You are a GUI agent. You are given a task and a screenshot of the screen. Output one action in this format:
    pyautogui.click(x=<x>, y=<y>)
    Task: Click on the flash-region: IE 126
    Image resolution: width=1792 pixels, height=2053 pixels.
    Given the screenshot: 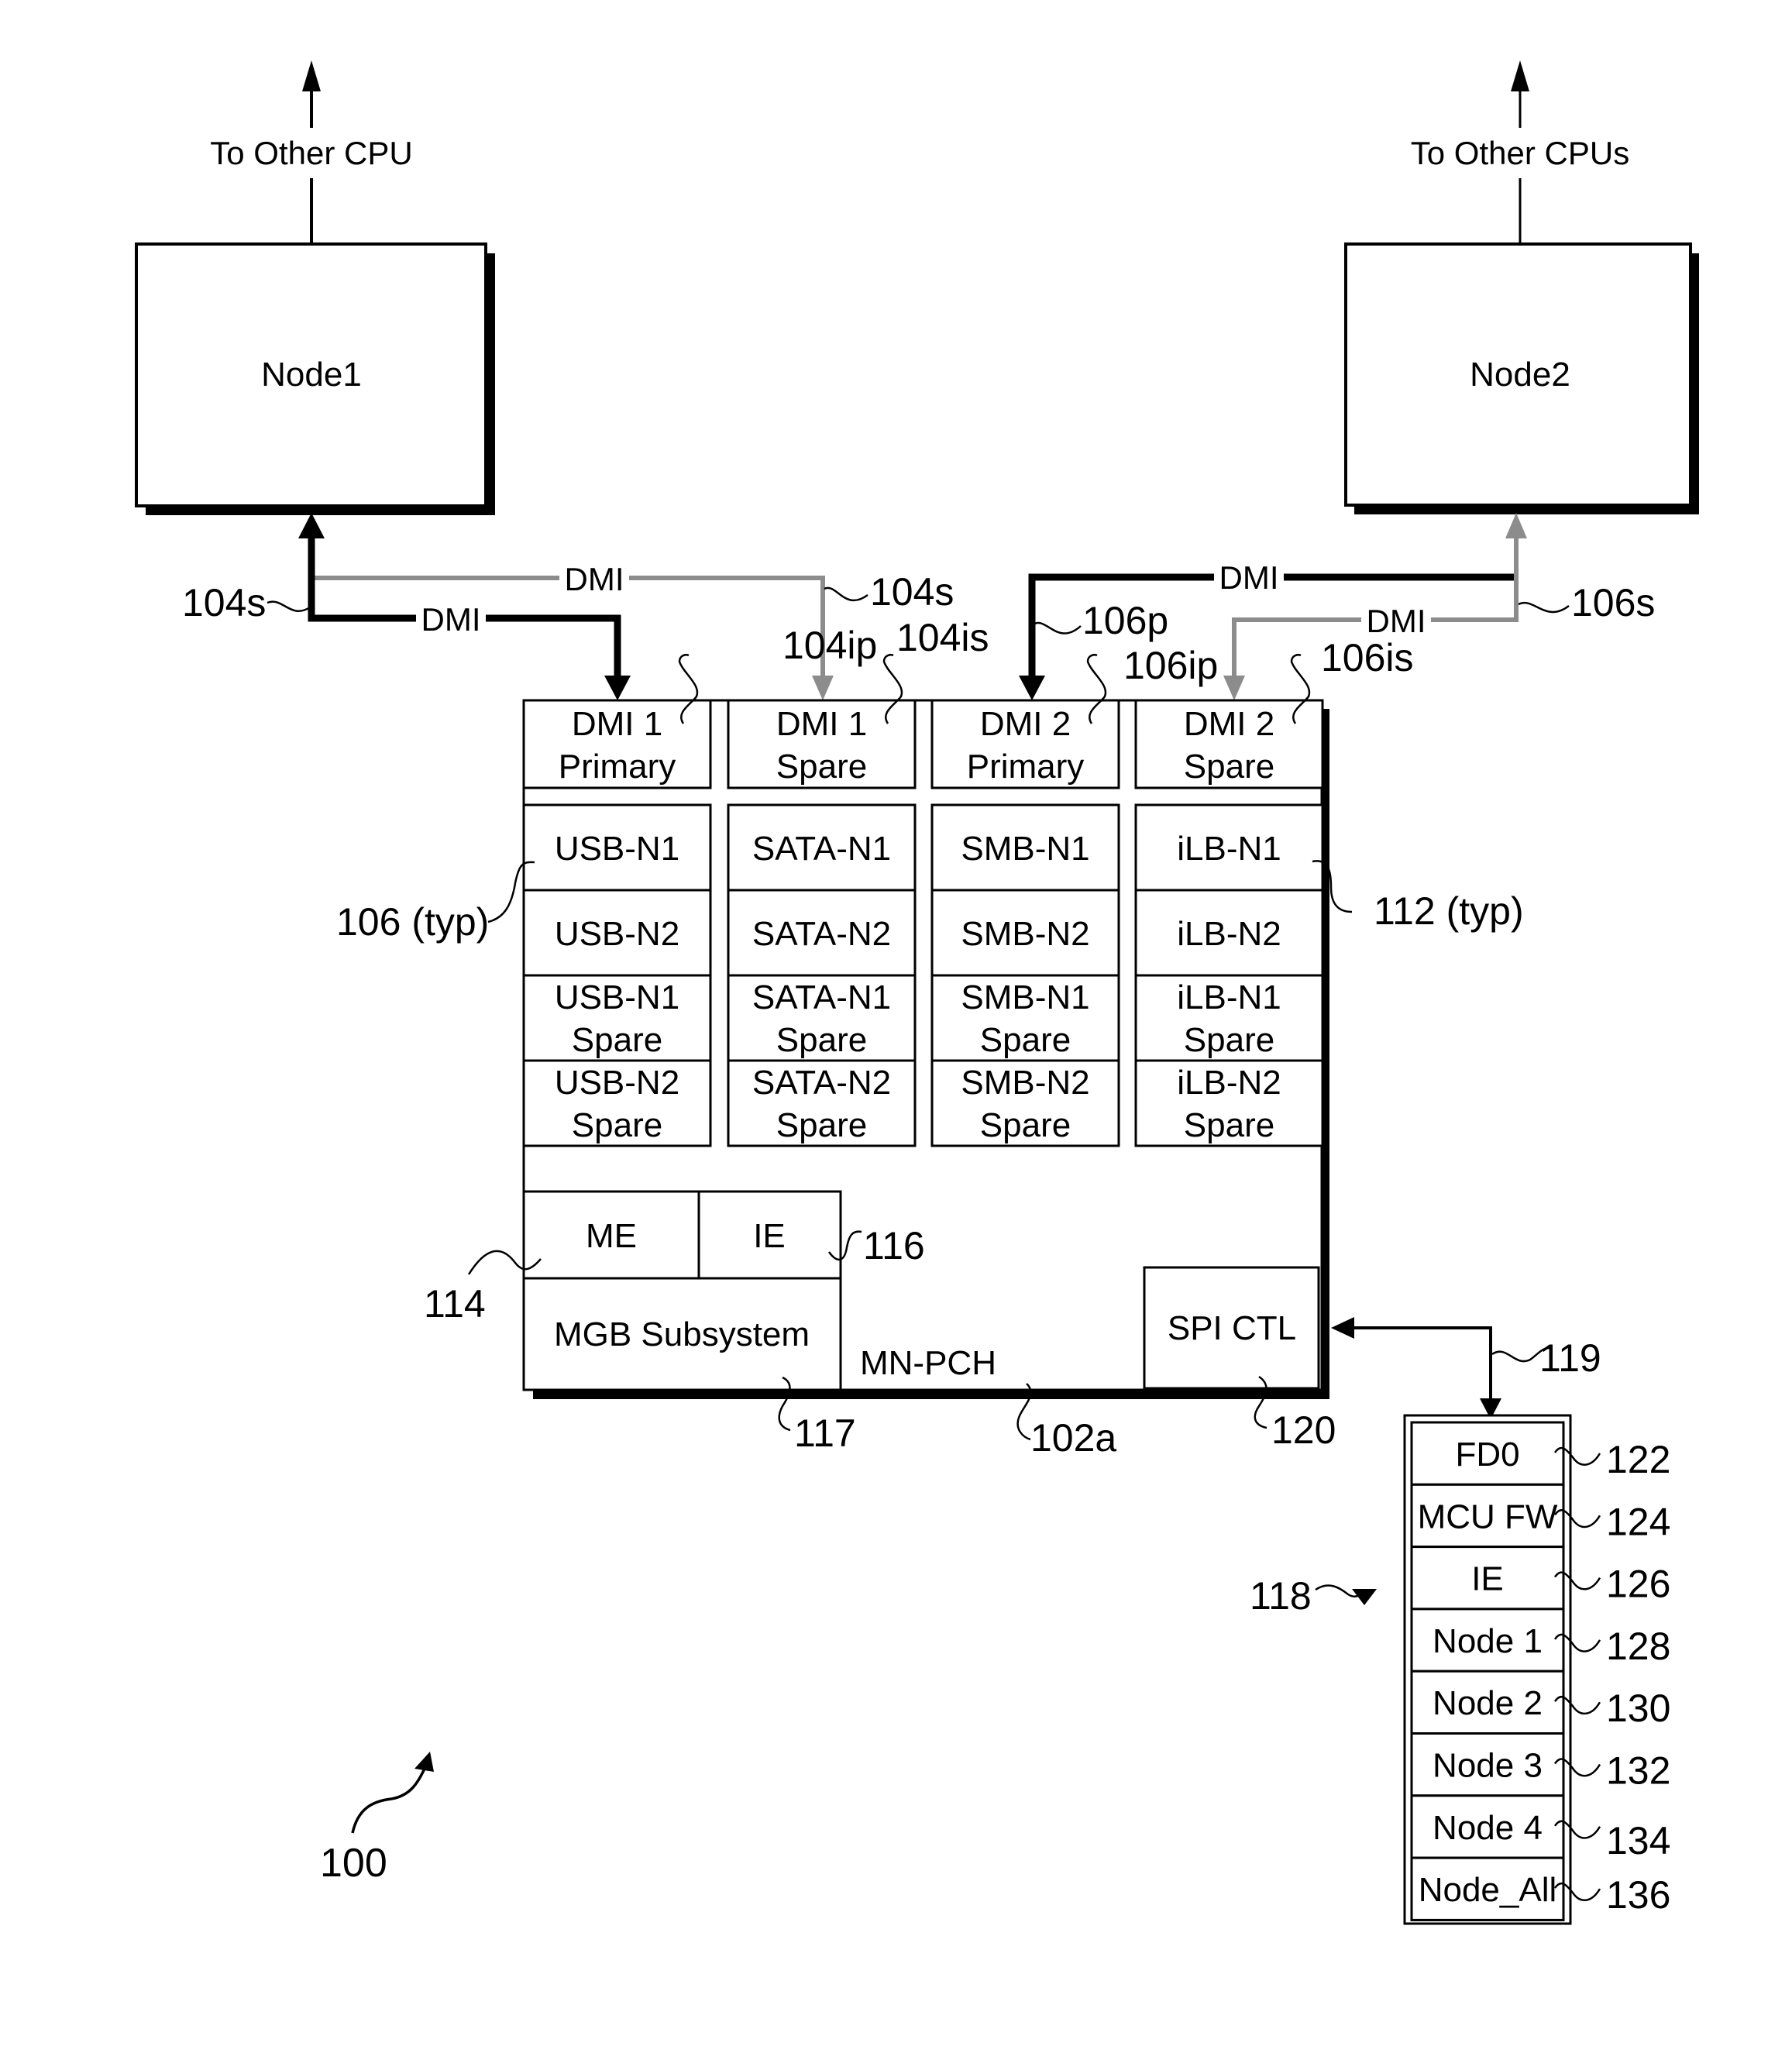 What is the action you would take?
    pyautogui.click(x=1540, y=1578)
    